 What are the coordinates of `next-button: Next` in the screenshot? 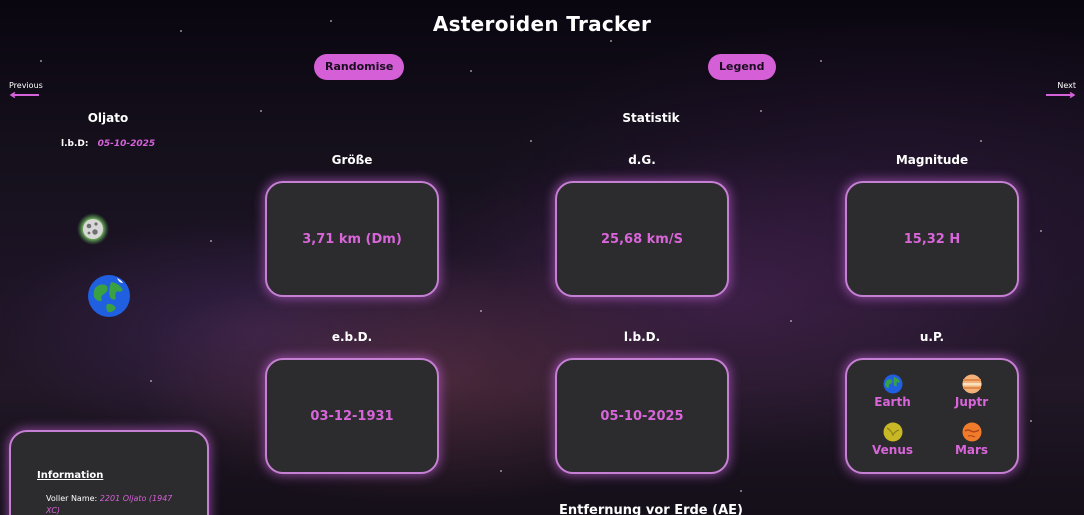 It's located at (1061, 89).